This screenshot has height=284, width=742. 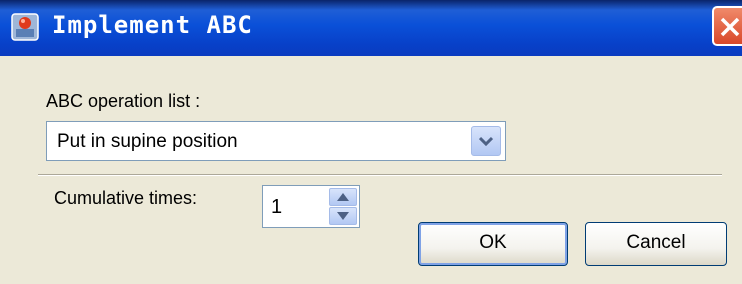 I want to click on dropdown-button, so click(x=486, y=141).